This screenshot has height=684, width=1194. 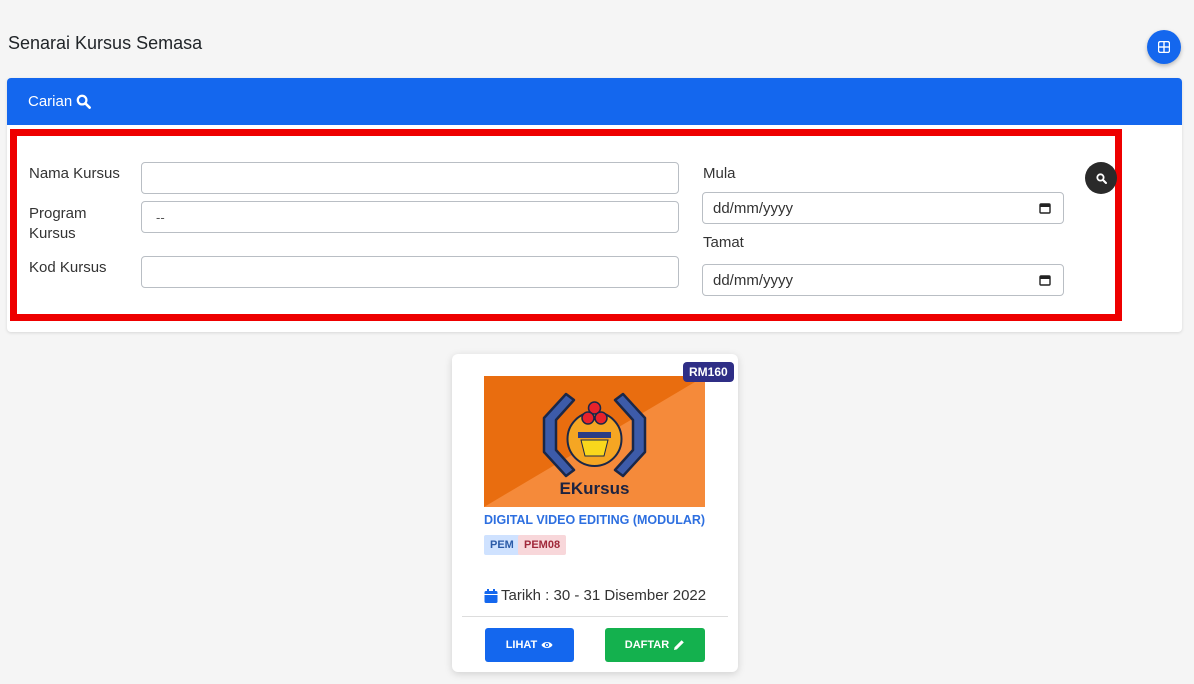 I want to click on grid-view-toggle-button, so click(x=1164, y=47).